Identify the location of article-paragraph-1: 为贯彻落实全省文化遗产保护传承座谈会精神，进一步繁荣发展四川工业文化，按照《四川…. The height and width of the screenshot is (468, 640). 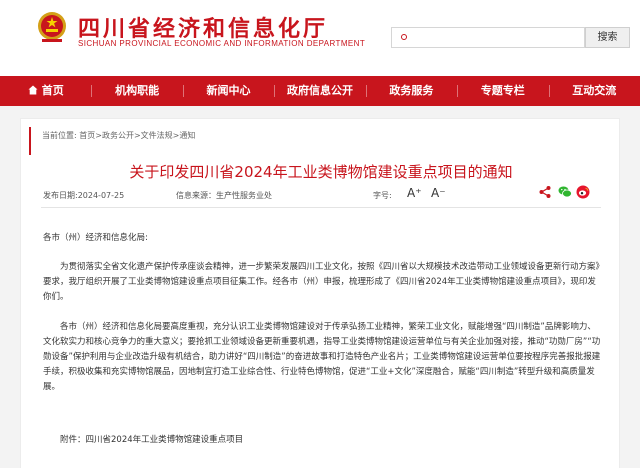
(321, 282).